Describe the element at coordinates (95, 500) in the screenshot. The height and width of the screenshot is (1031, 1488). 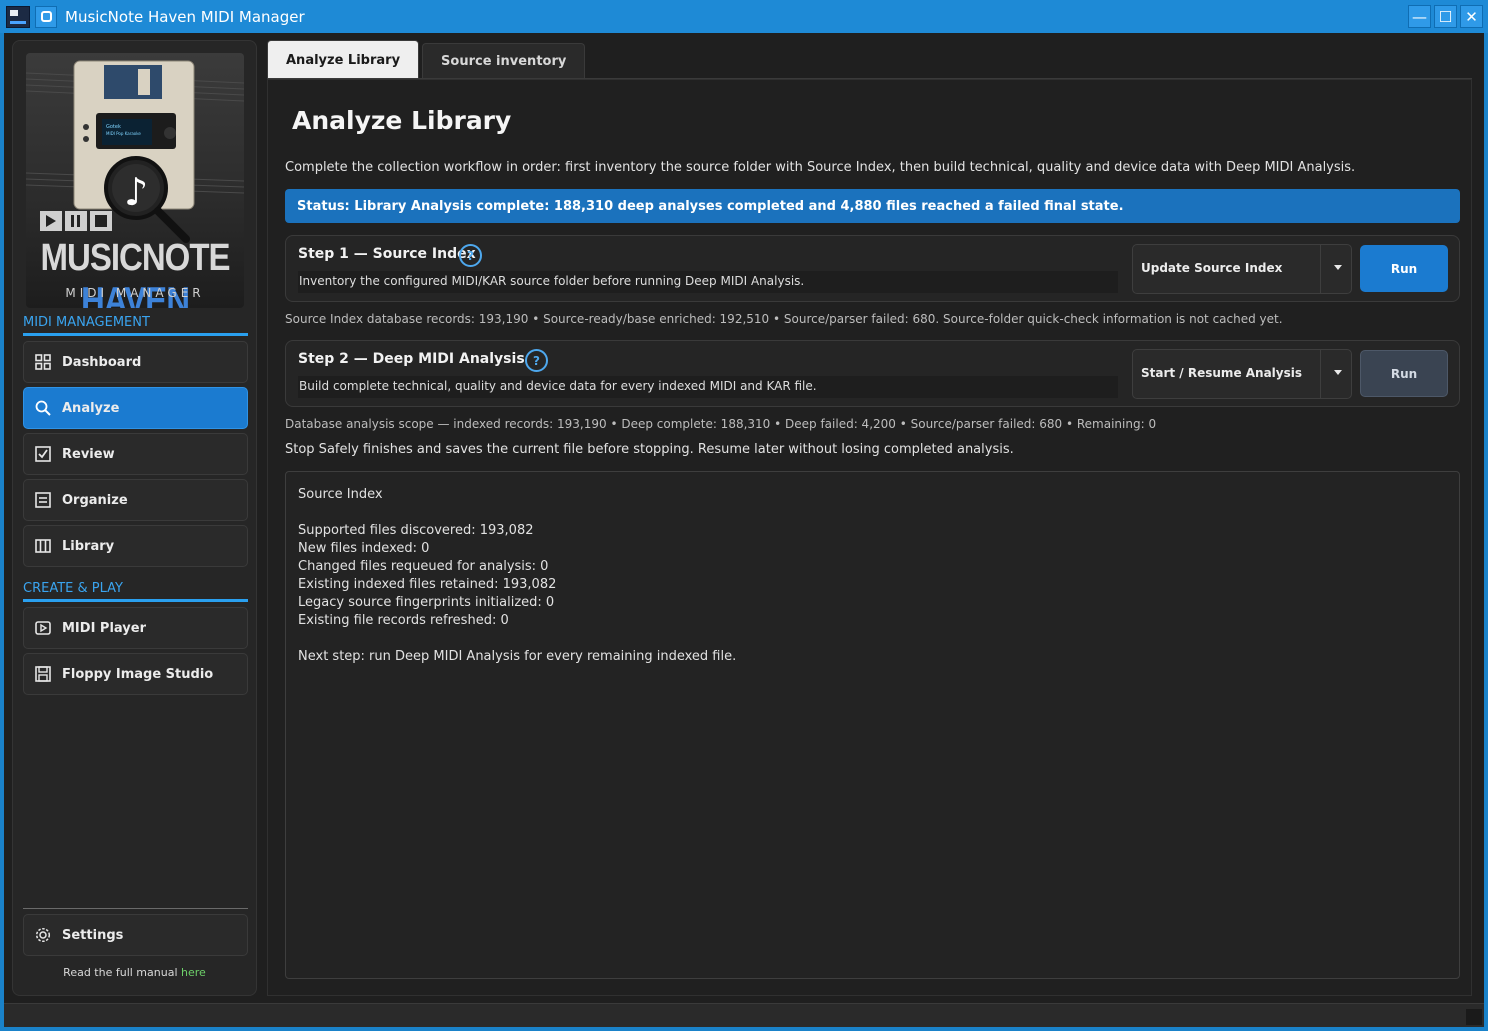
I see `sidebar-item-label: Organize` at that location.